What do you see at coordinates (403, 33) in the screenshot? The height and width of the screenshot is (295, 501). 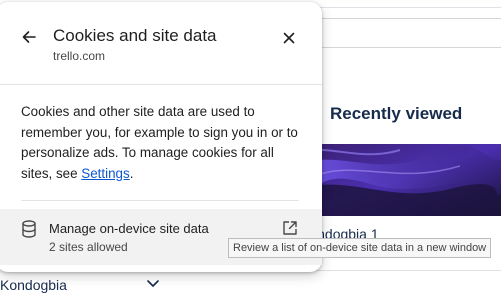 I see `background-search-field` at bounding box center [403, 33].